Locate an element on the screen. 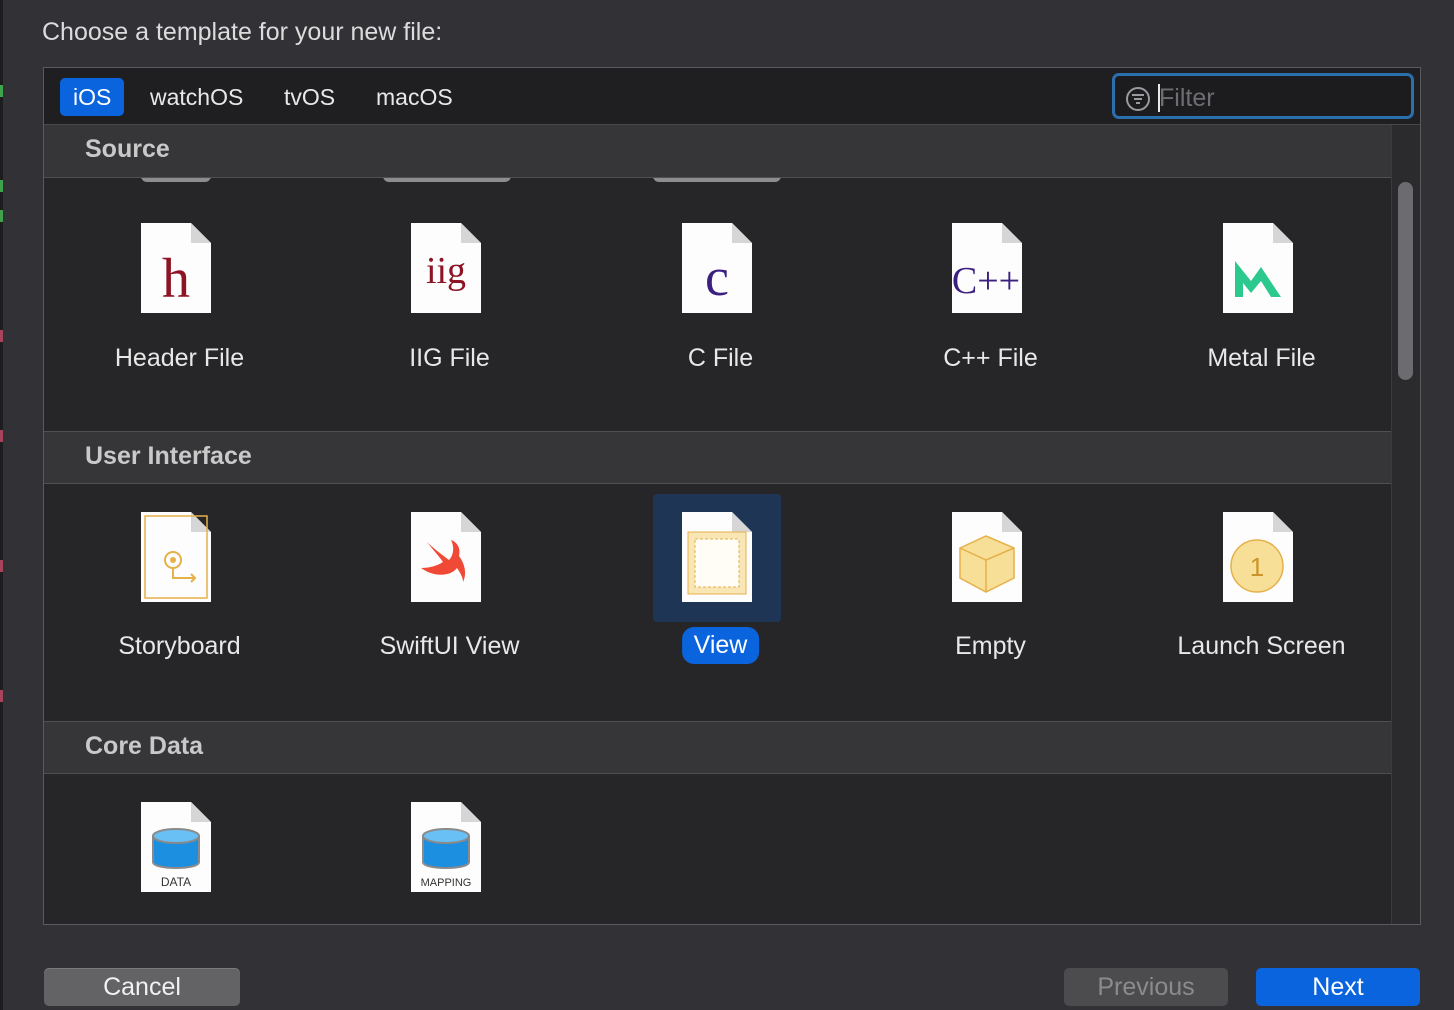  svg-text: iig is located at coordinates (446, 271).